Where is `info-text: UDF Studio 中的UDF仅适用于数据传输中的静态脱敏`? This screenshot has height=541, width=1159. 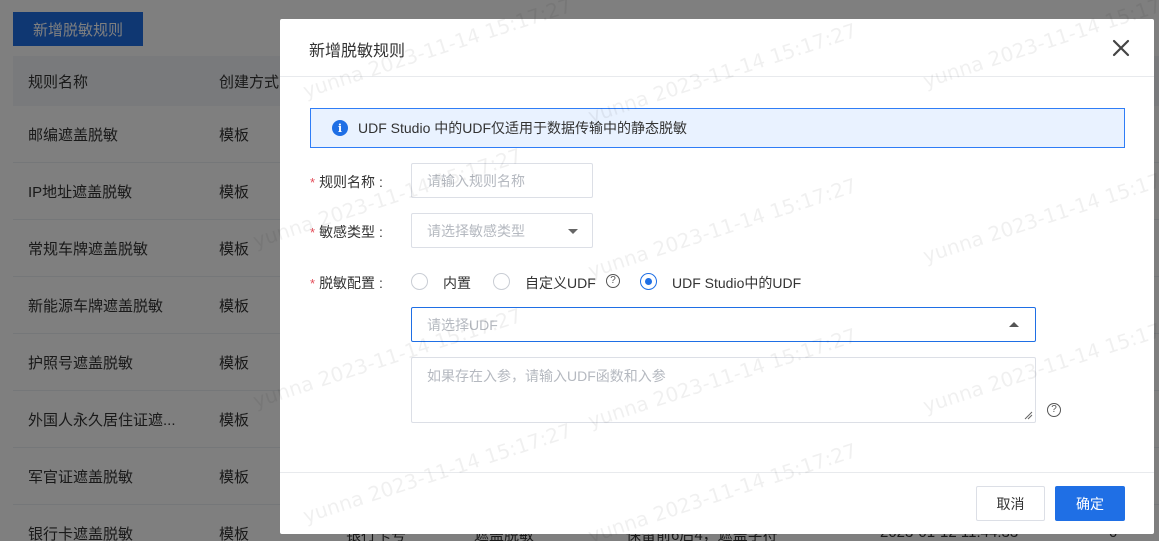 info-text: UDF Studio 中的UDF仅适用于数据传输中的静态脱敏 is located at coordinates (523, 128).